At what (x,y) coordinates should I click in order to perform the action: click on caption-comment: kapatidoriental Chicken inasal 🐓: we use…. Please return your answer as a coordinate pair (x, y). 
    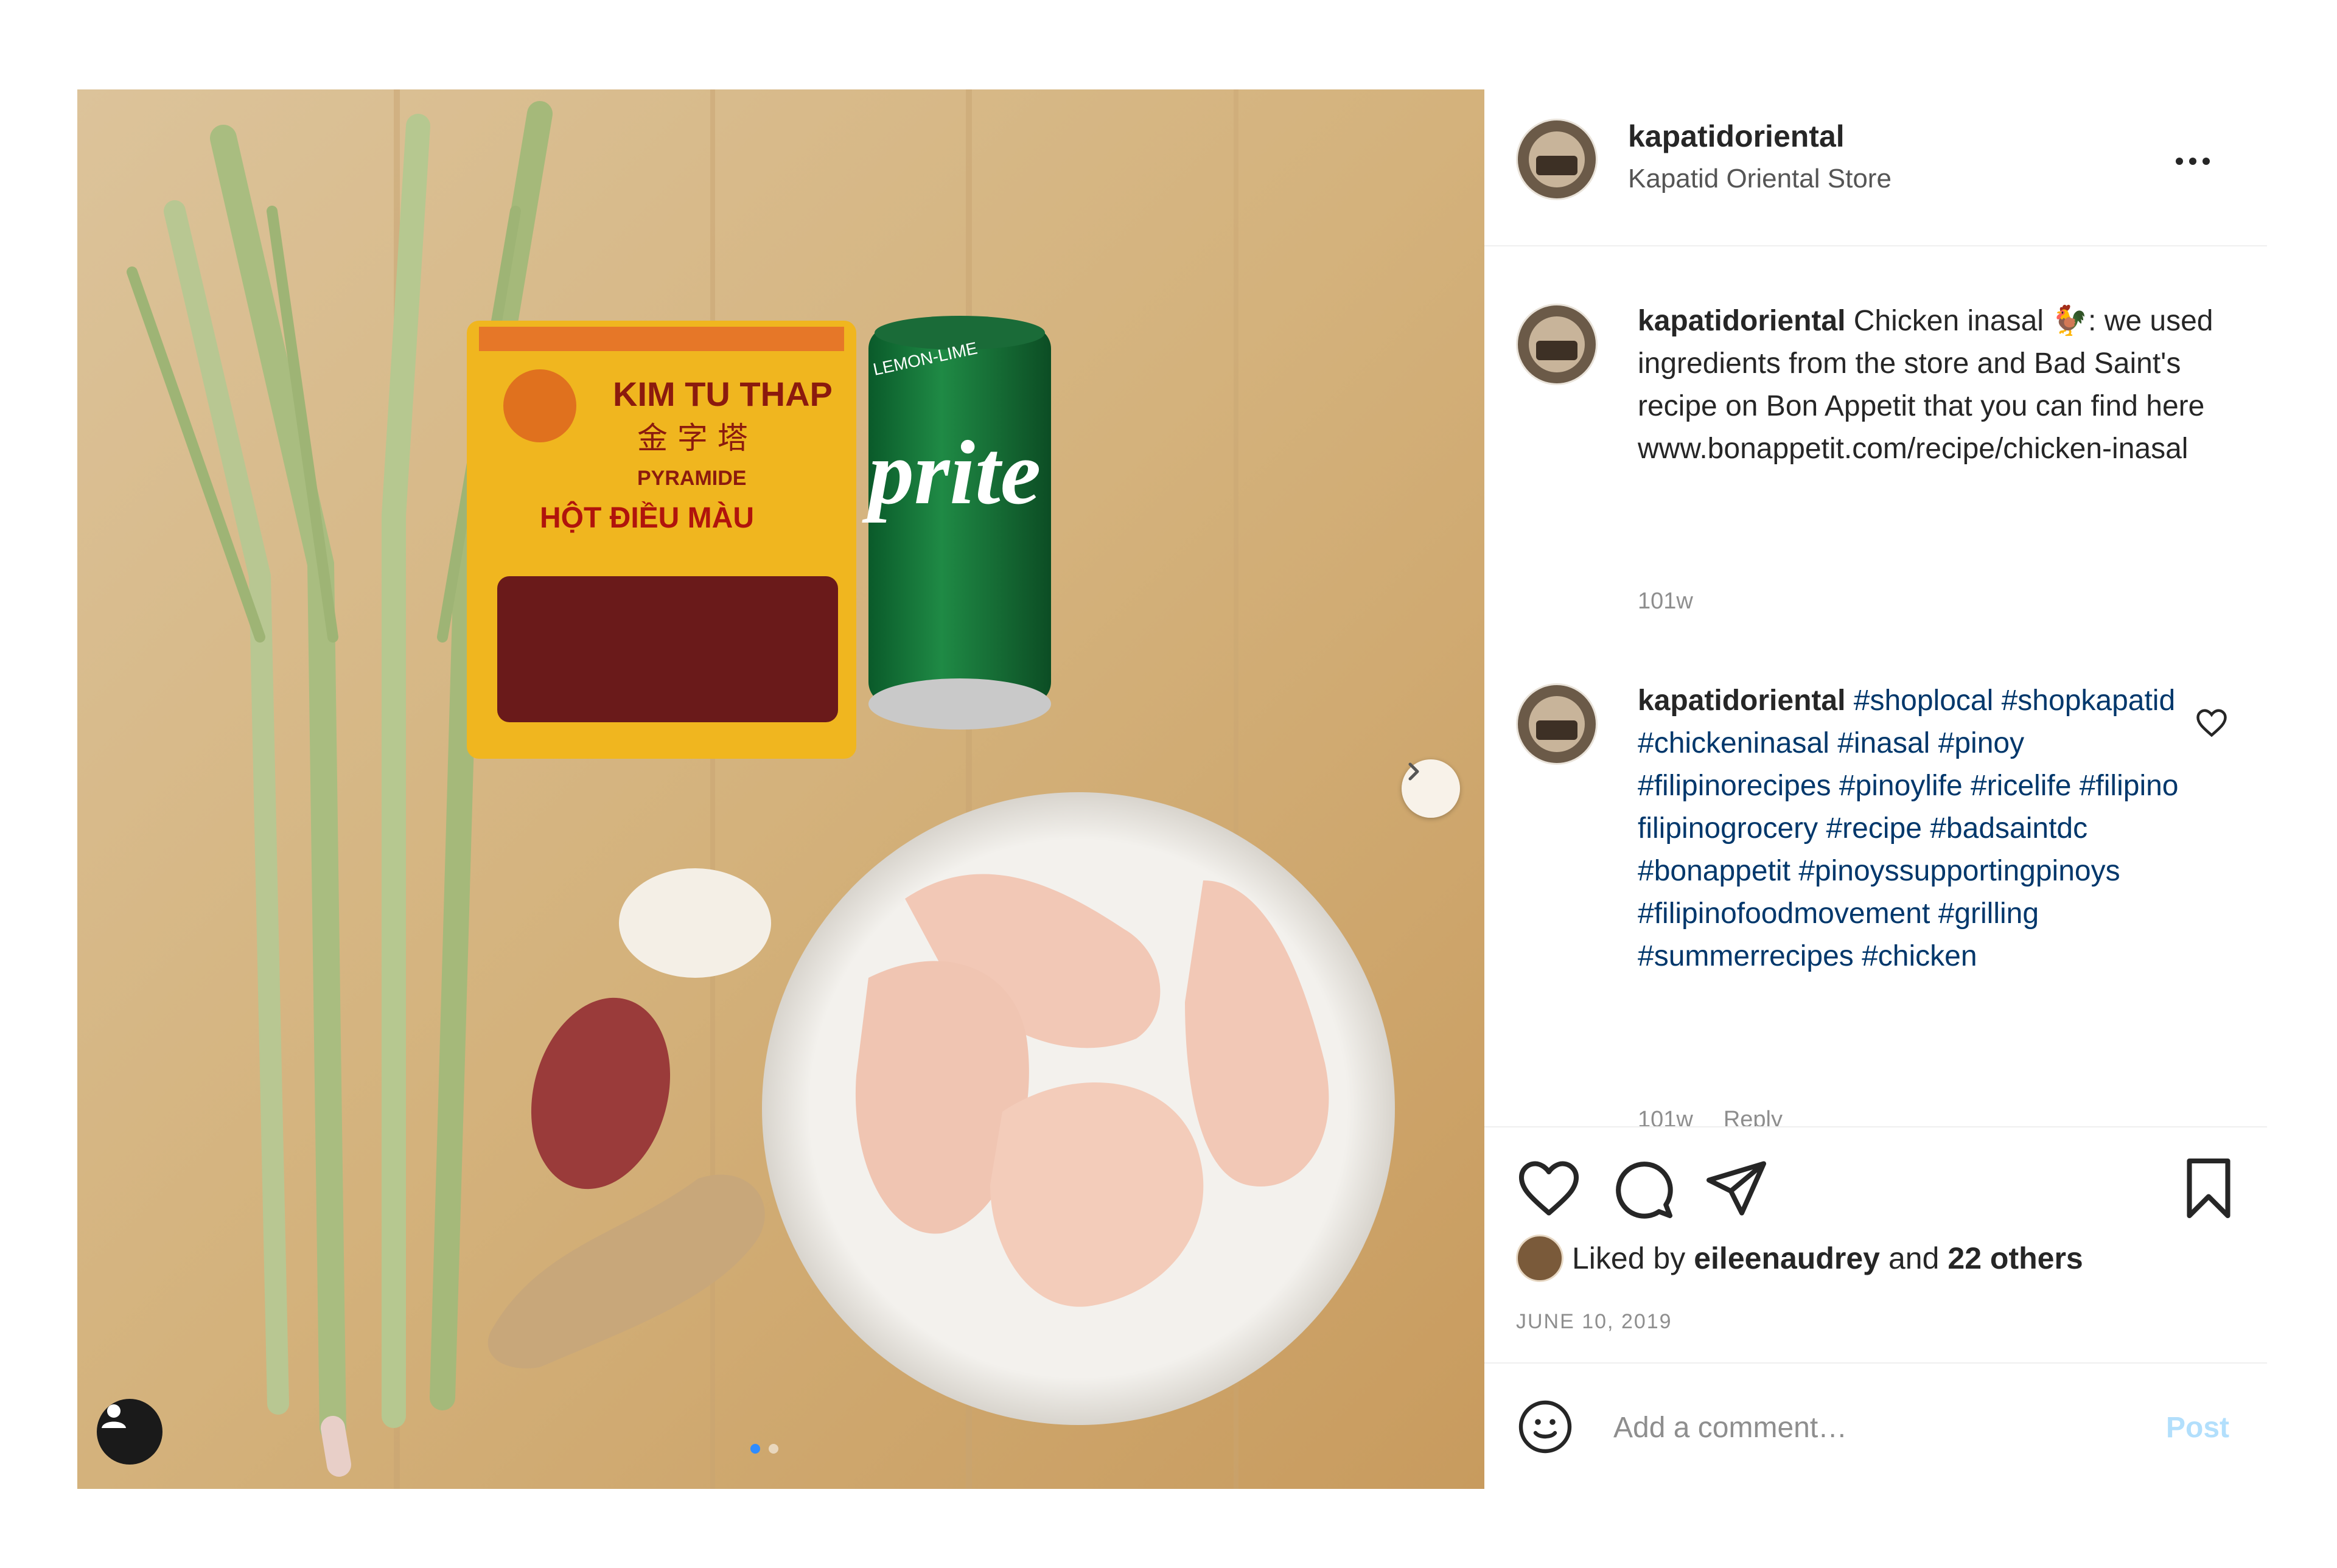
    Looking at the image, I should click on (1875, 462).